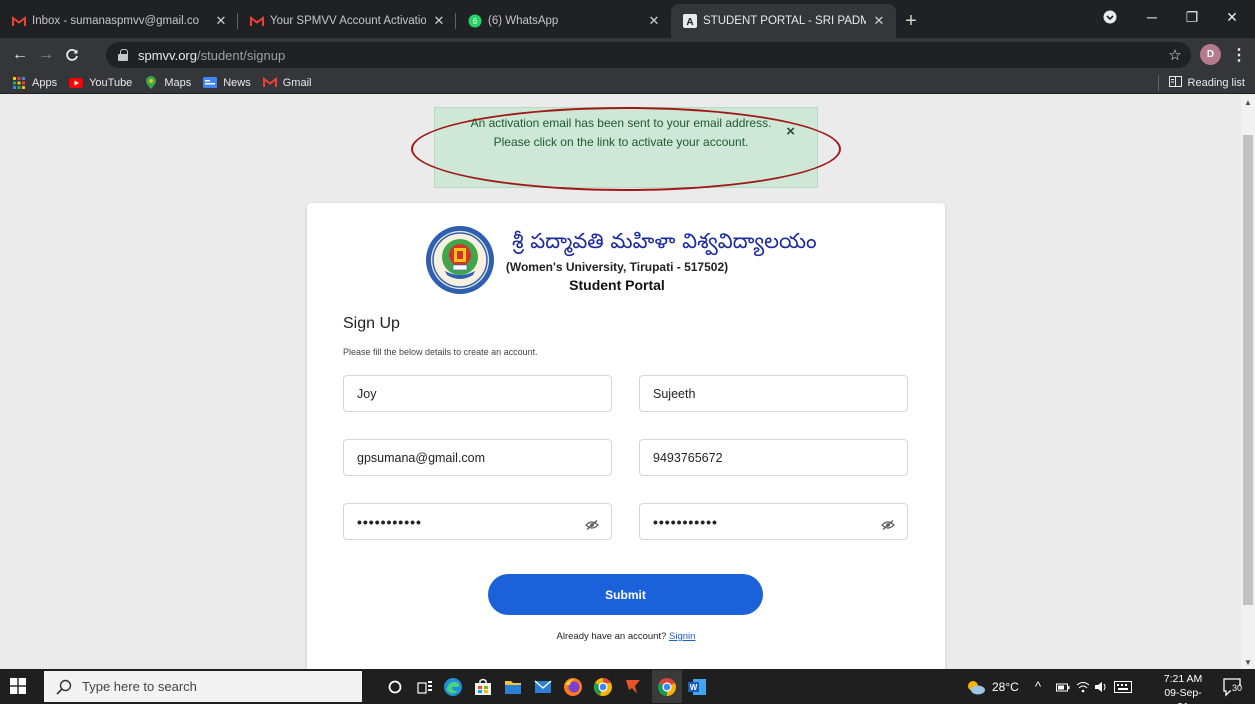 The width and height of the screenshot is (1255, 704). I want to click on notification-center-icon: 30, so click(1233, 686).